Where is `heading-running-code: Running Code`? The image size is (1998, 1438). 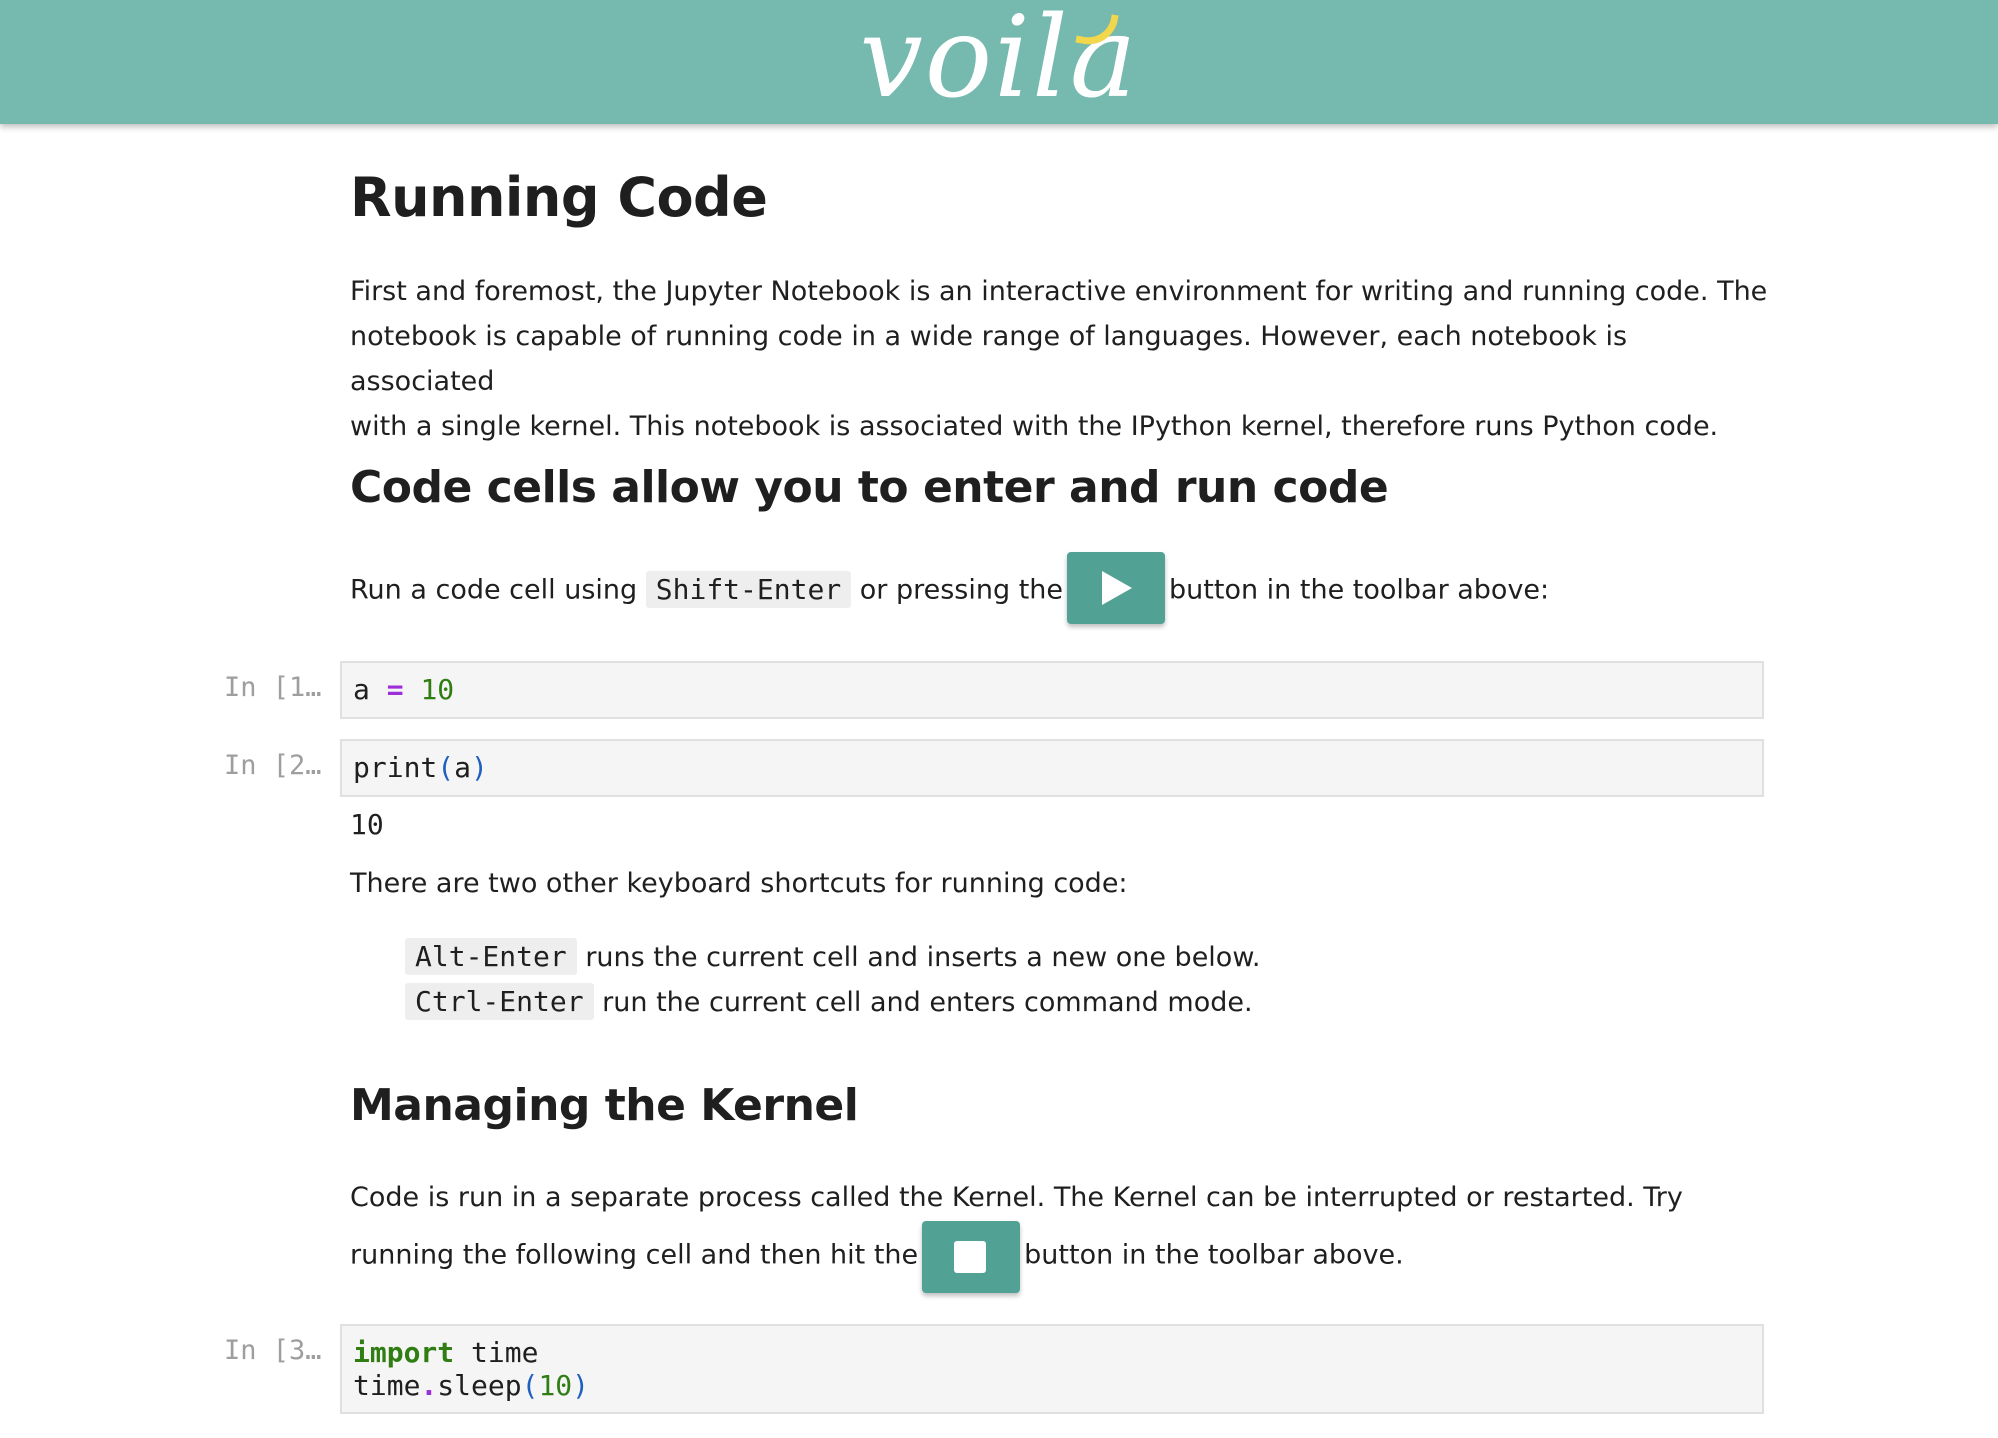 heading-running-code: Running Code is located at coordinates (559, 197).